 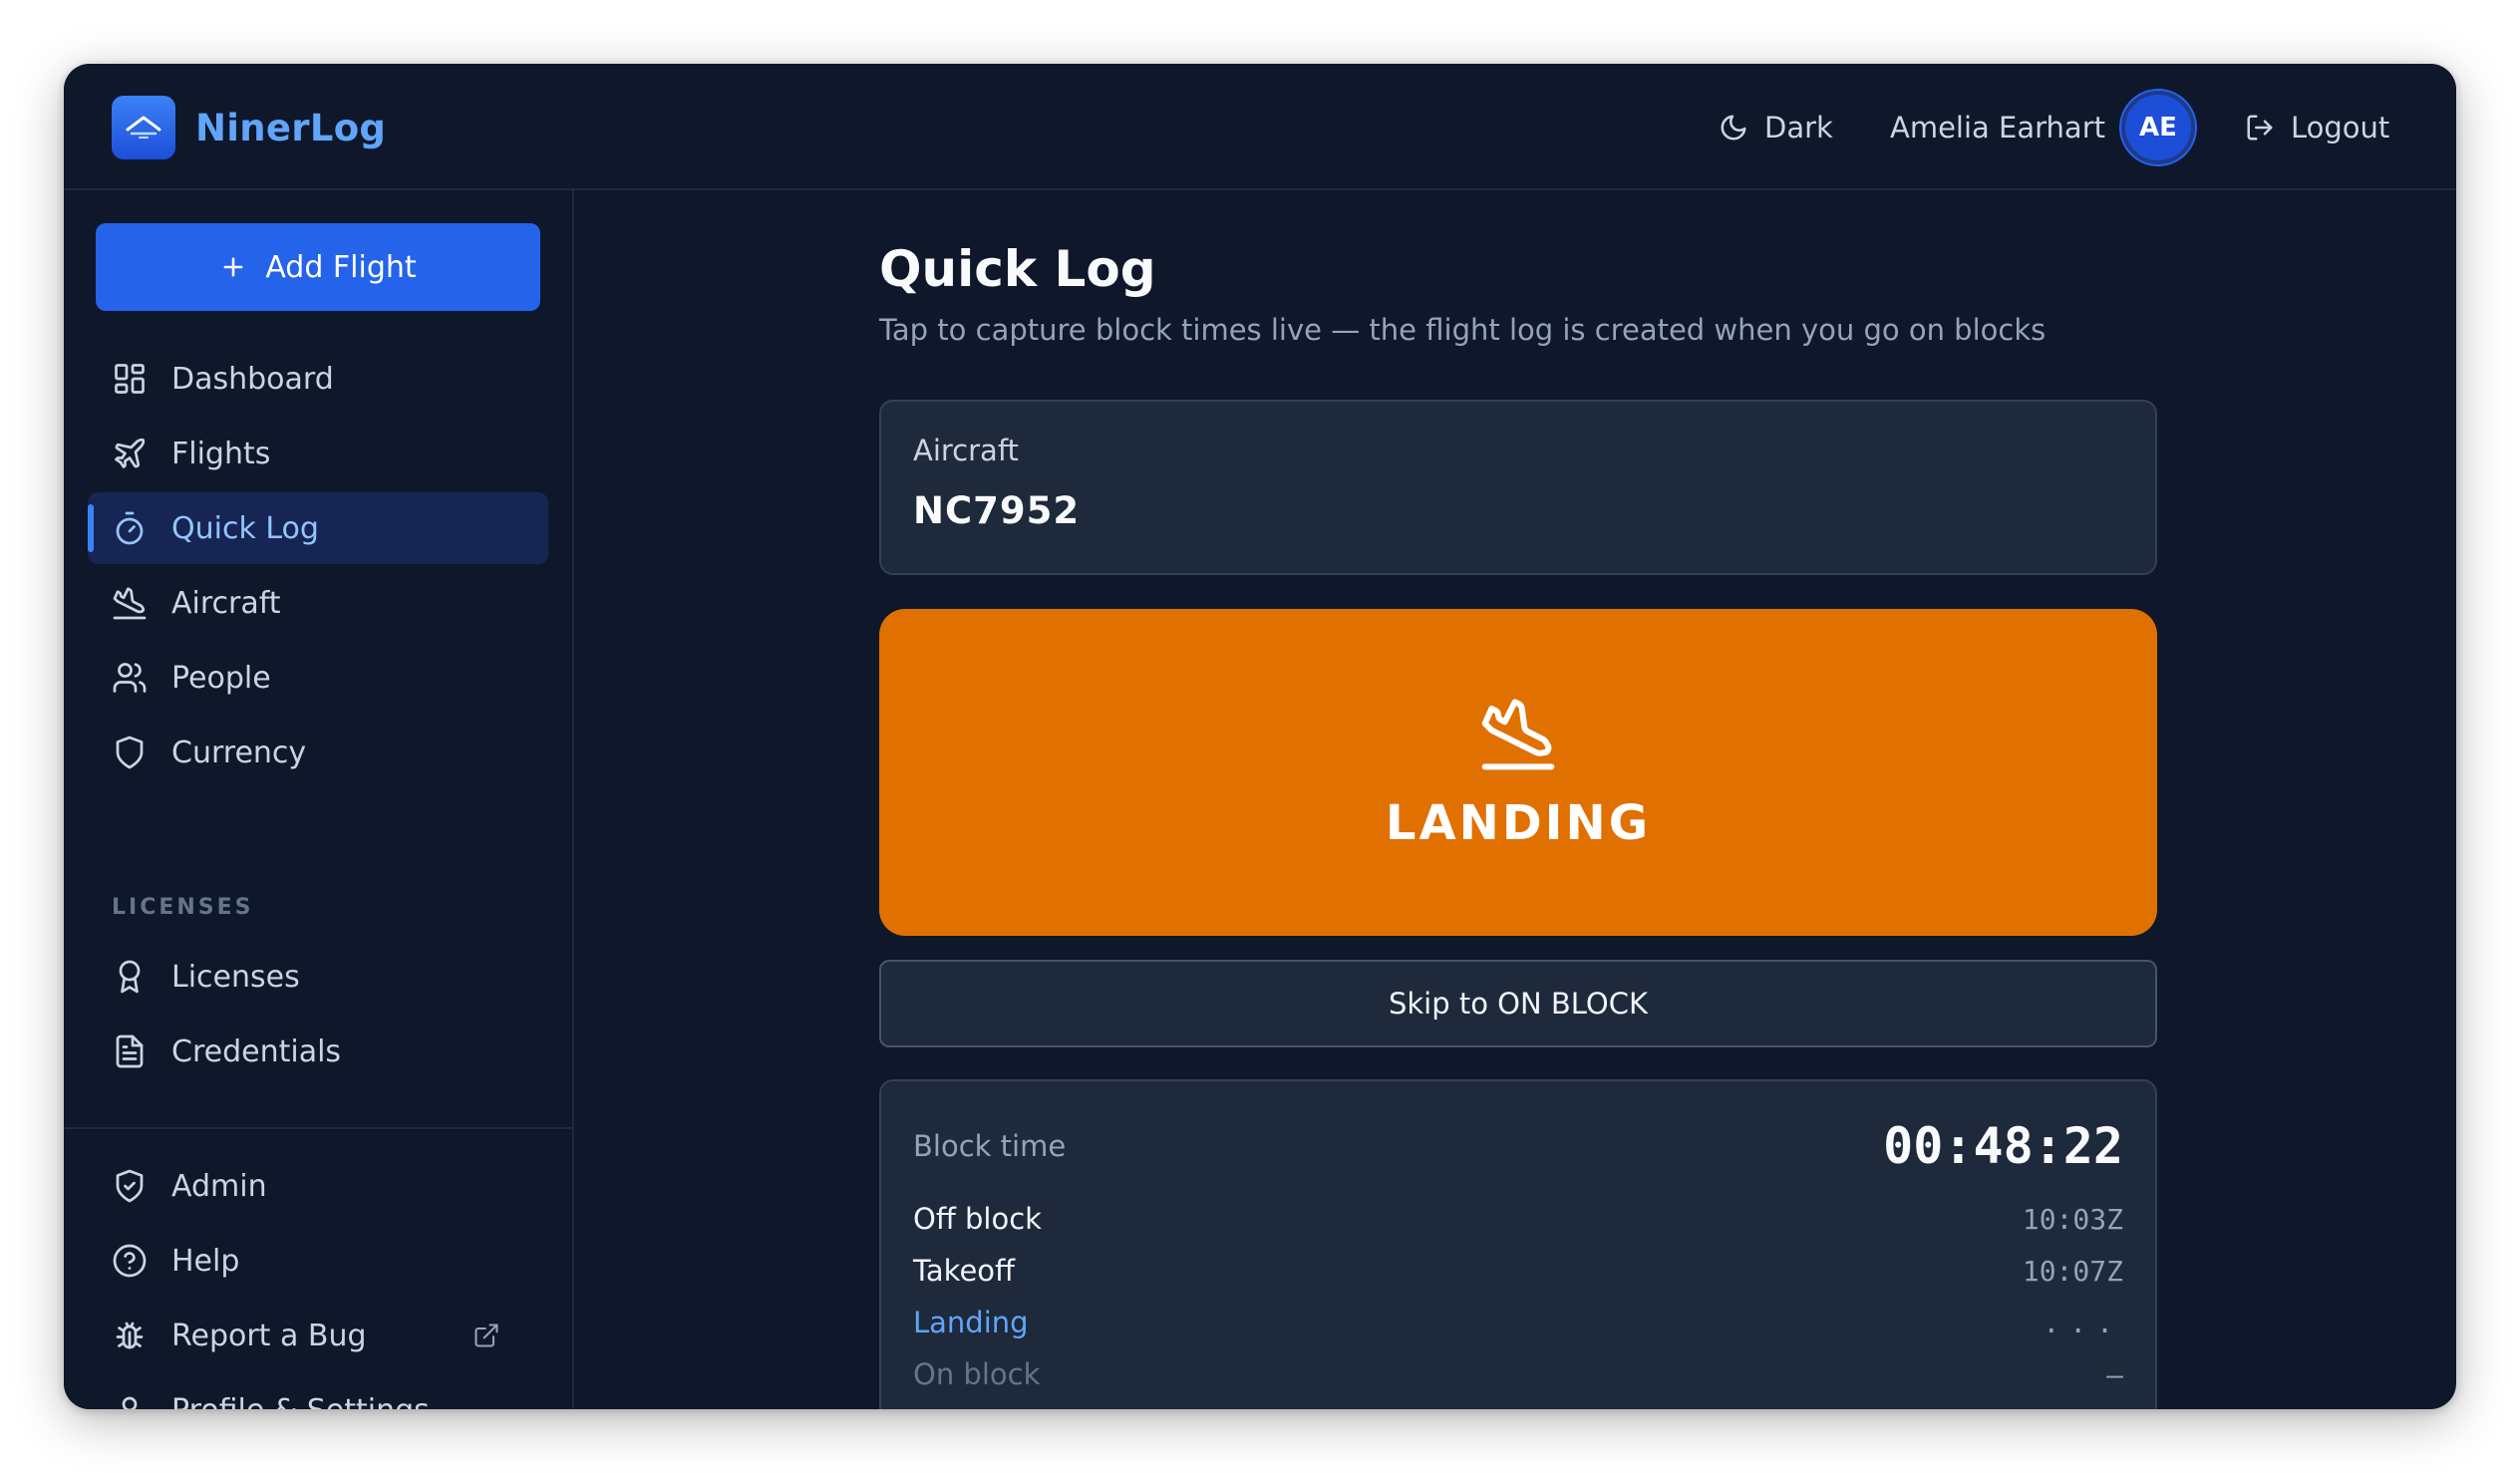 I want to click on theme-toggle: Dark, so click(x=1776, y=127).